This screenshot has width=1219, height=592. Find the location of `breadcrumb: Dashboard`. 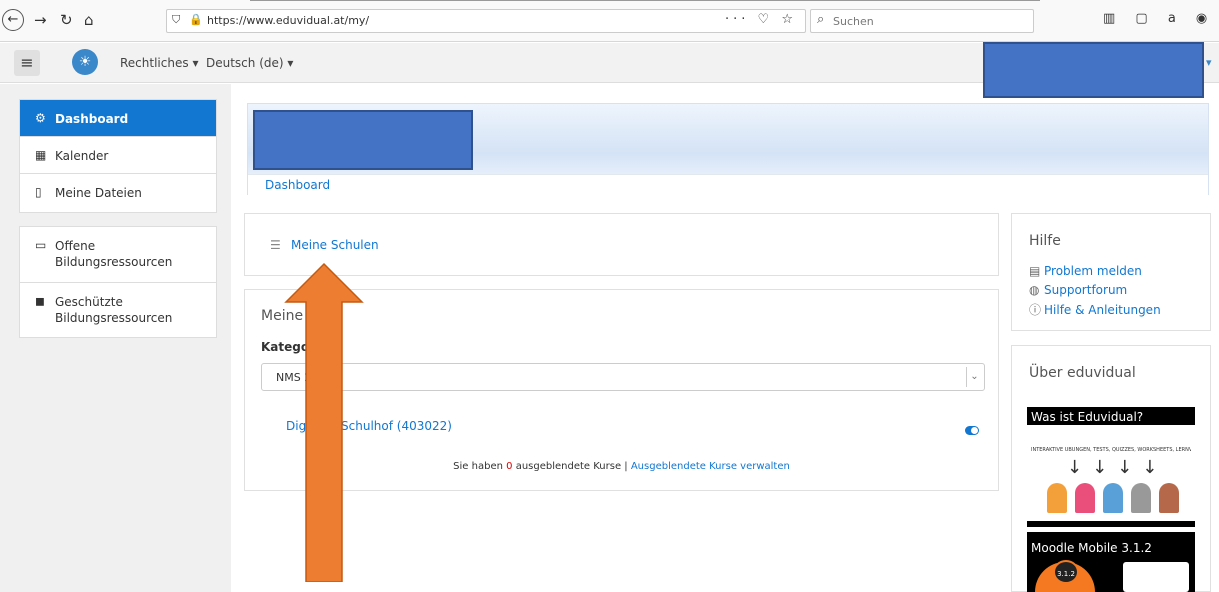

breadcrumb: Dashboard is located at coordinates (728, 184).